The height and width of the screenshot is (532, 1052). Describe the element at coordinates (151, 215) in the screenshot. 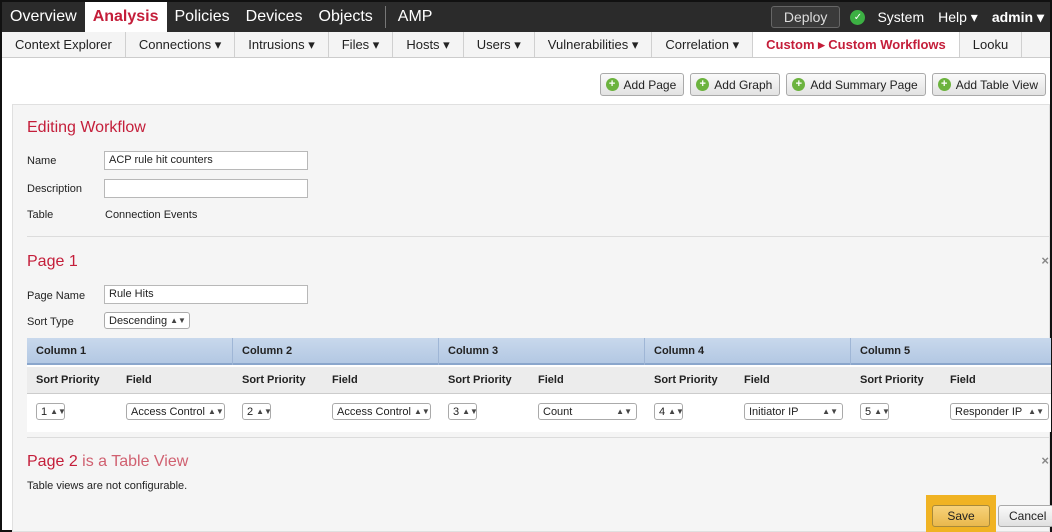

I see `table-value: Connection Events` at that location.